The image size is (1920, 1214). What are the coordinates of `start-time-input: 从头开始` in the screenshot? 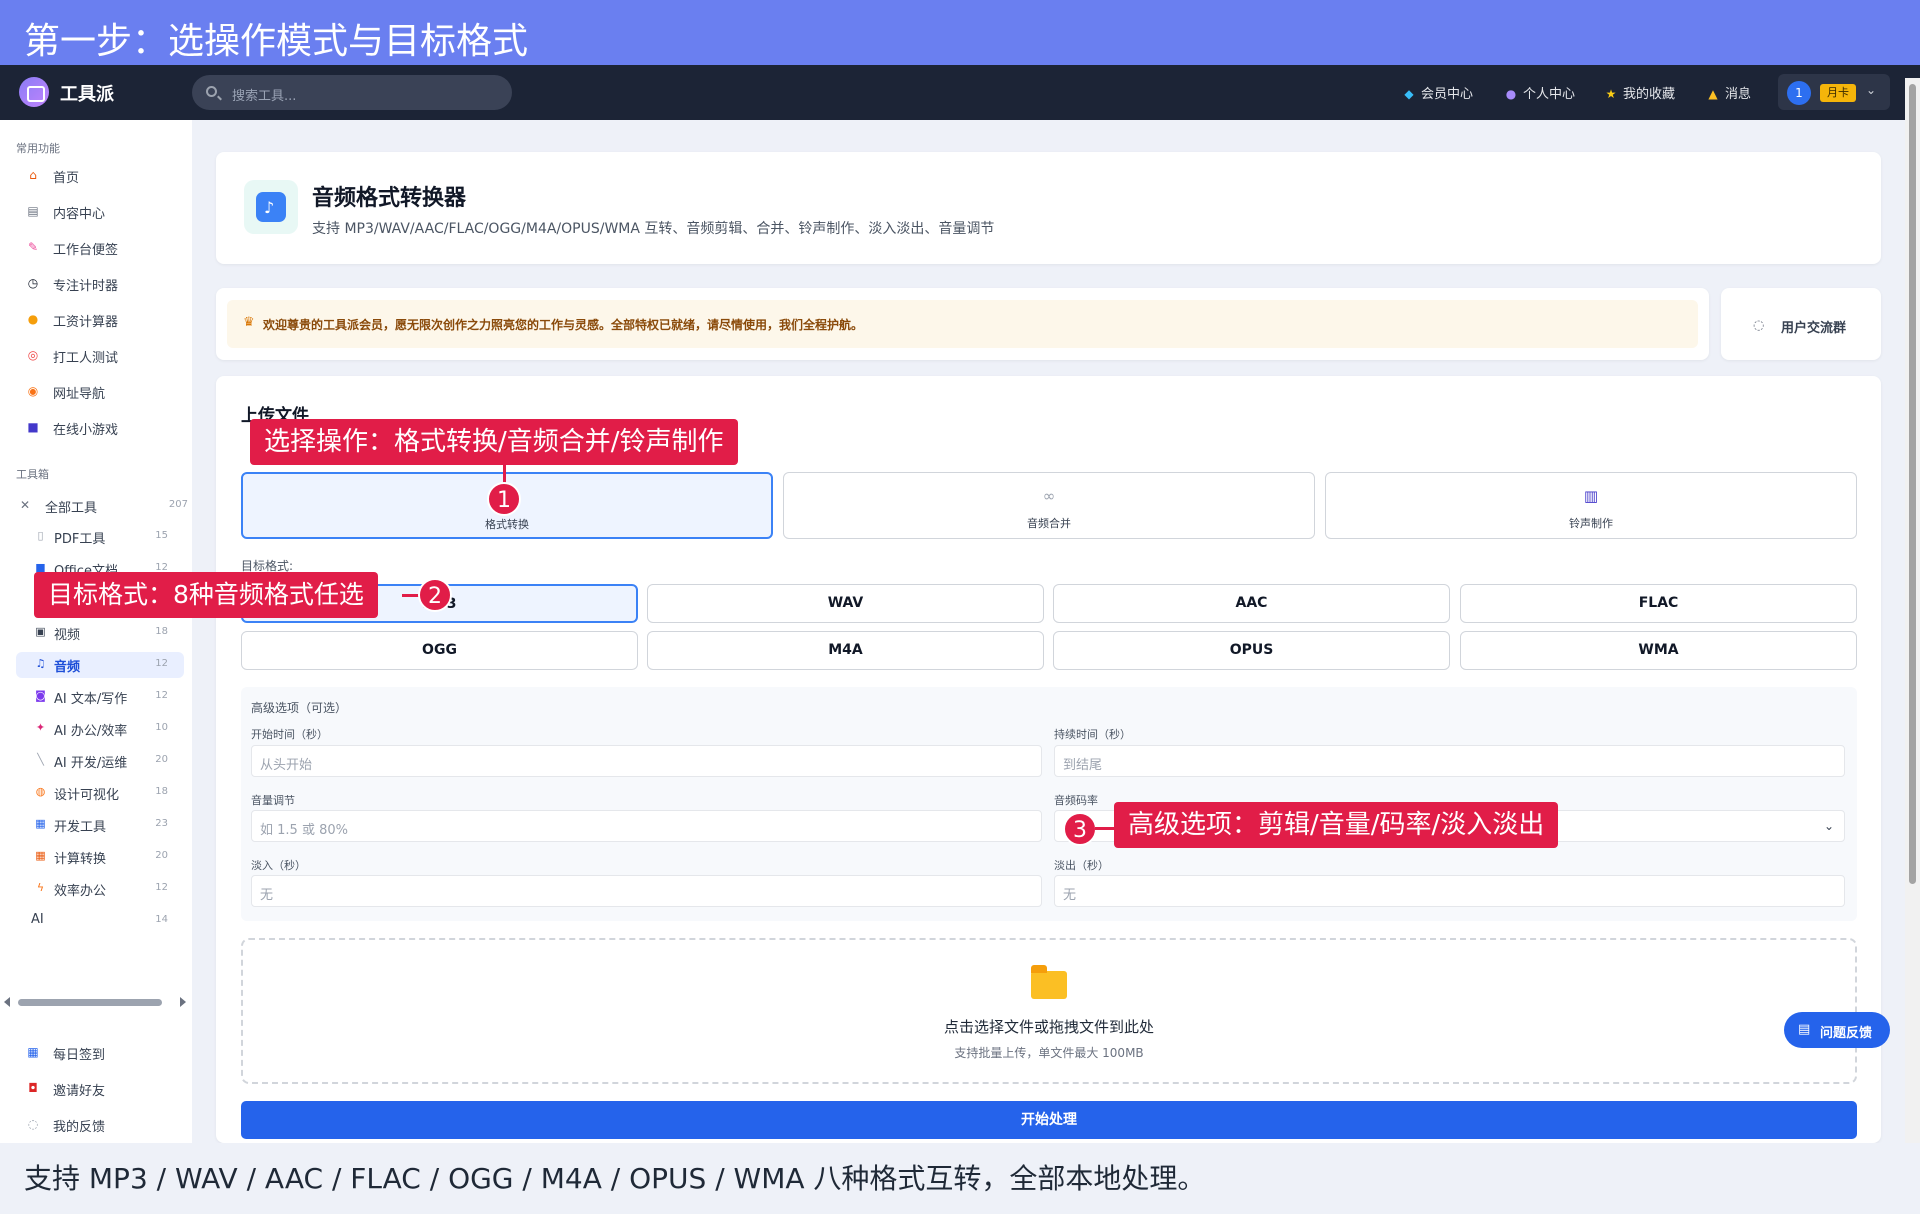 It's located at (646, 761).